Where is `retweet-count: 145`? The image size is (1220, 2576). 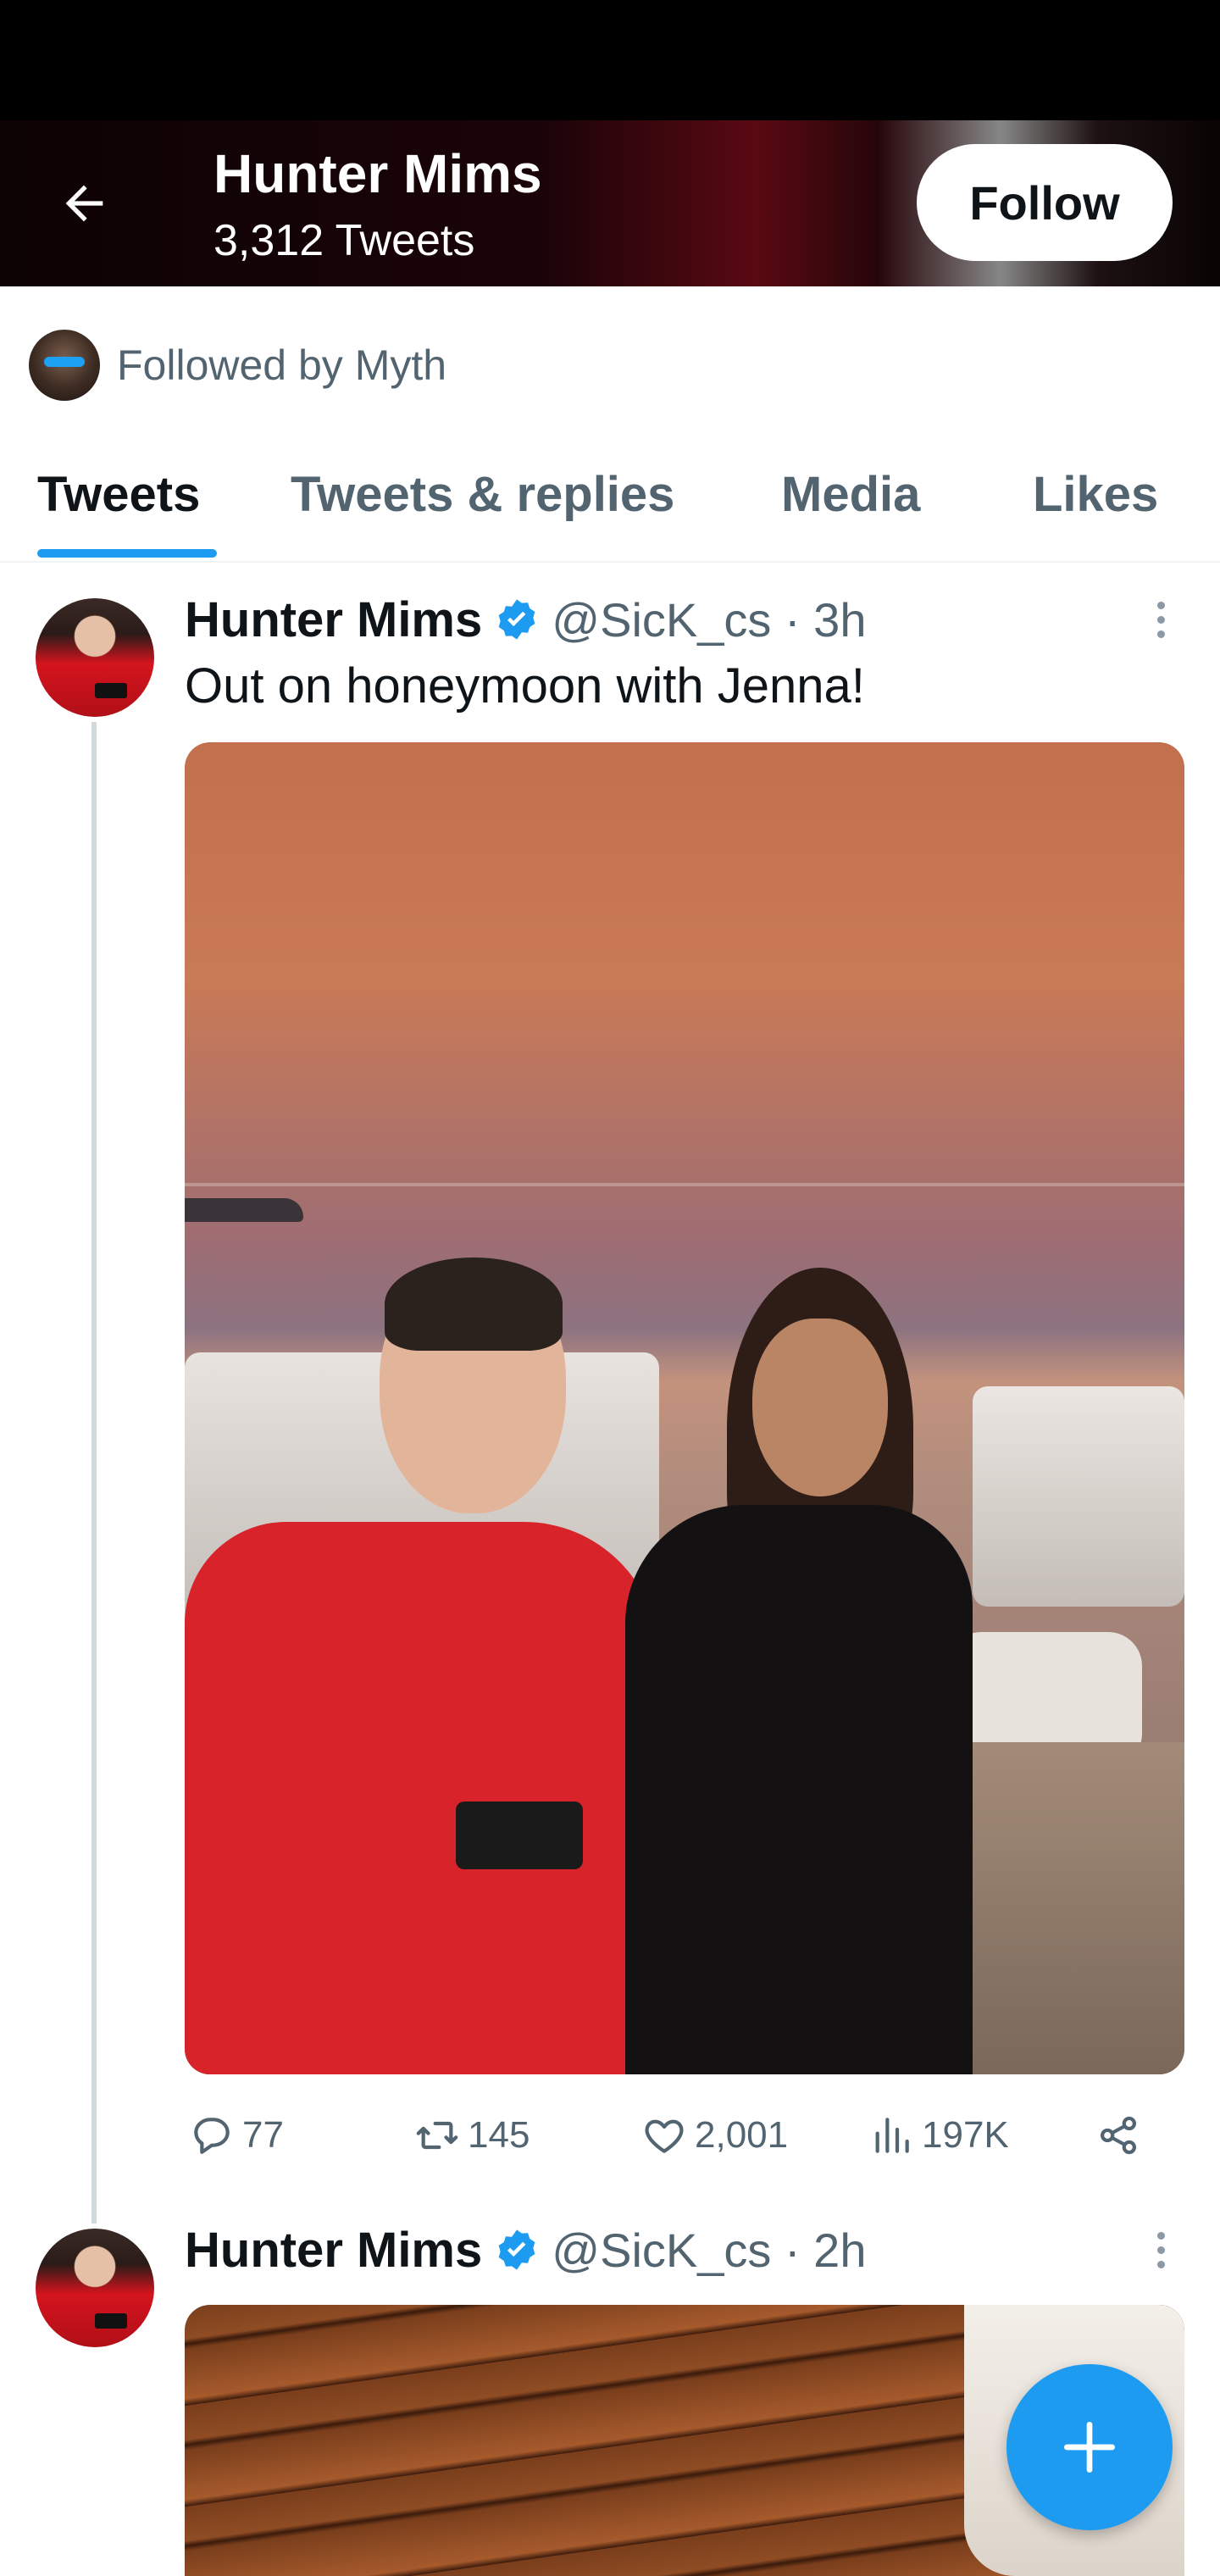
retweet-count: 145 is located at coordinates (499, 2135).